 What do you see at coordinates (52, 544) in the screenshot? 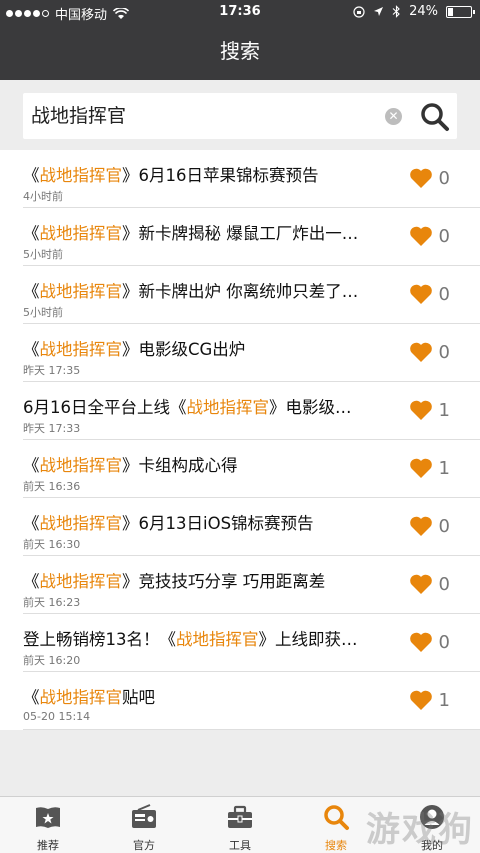
I see `item-time: 前天 16:30` at bounding box center [52, 544].